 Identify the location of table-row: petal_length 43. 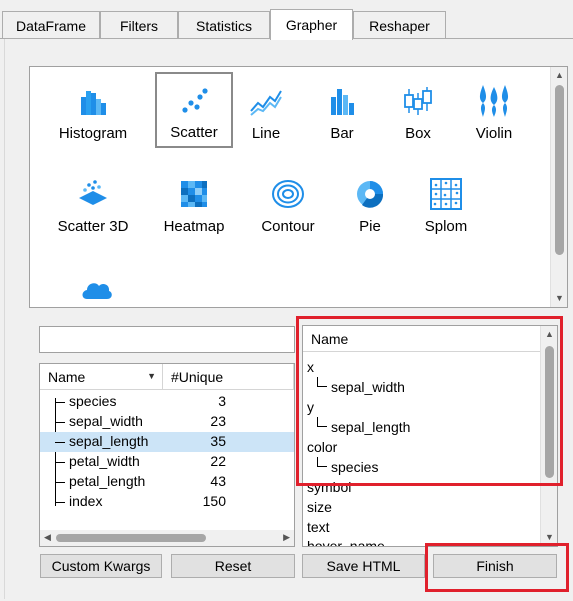
(167, 482).